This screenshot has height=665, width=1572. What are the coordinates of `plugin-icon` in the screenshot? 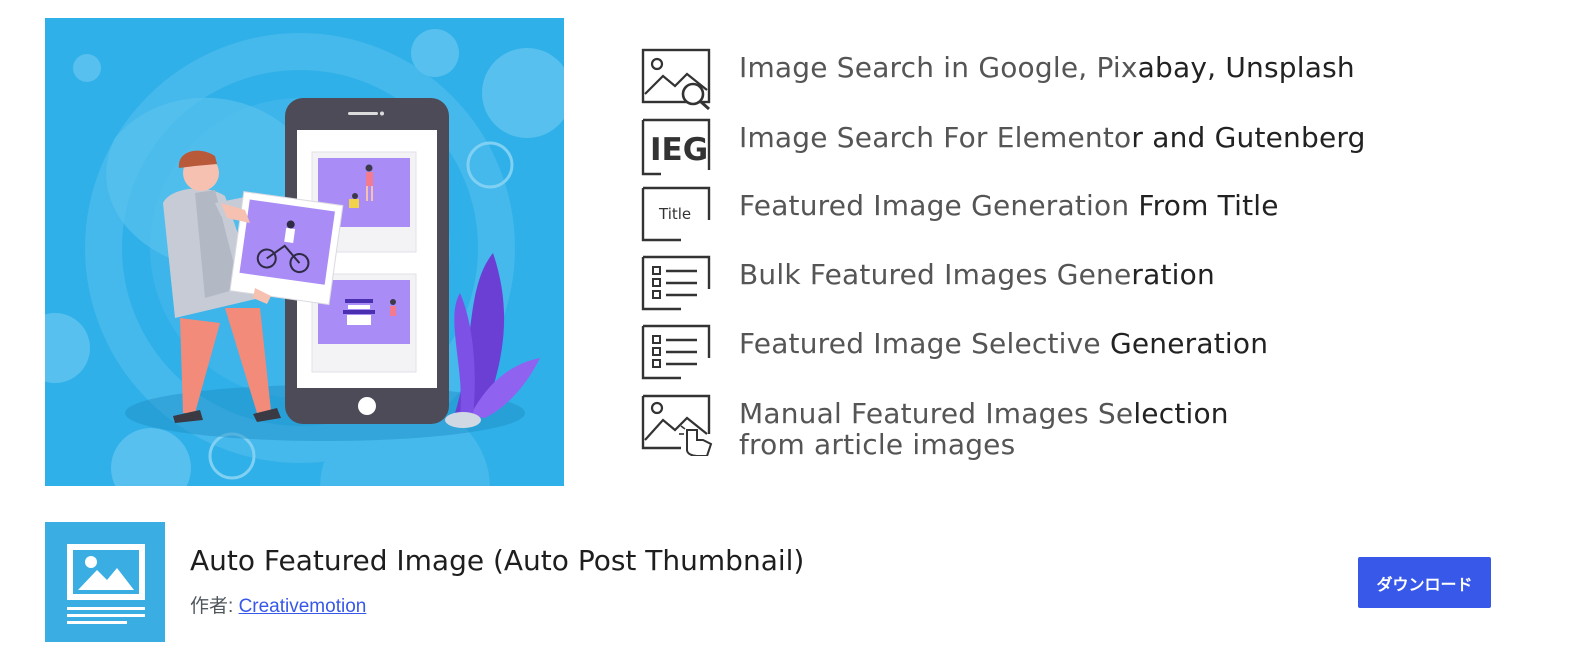 It's located at (105, 582).